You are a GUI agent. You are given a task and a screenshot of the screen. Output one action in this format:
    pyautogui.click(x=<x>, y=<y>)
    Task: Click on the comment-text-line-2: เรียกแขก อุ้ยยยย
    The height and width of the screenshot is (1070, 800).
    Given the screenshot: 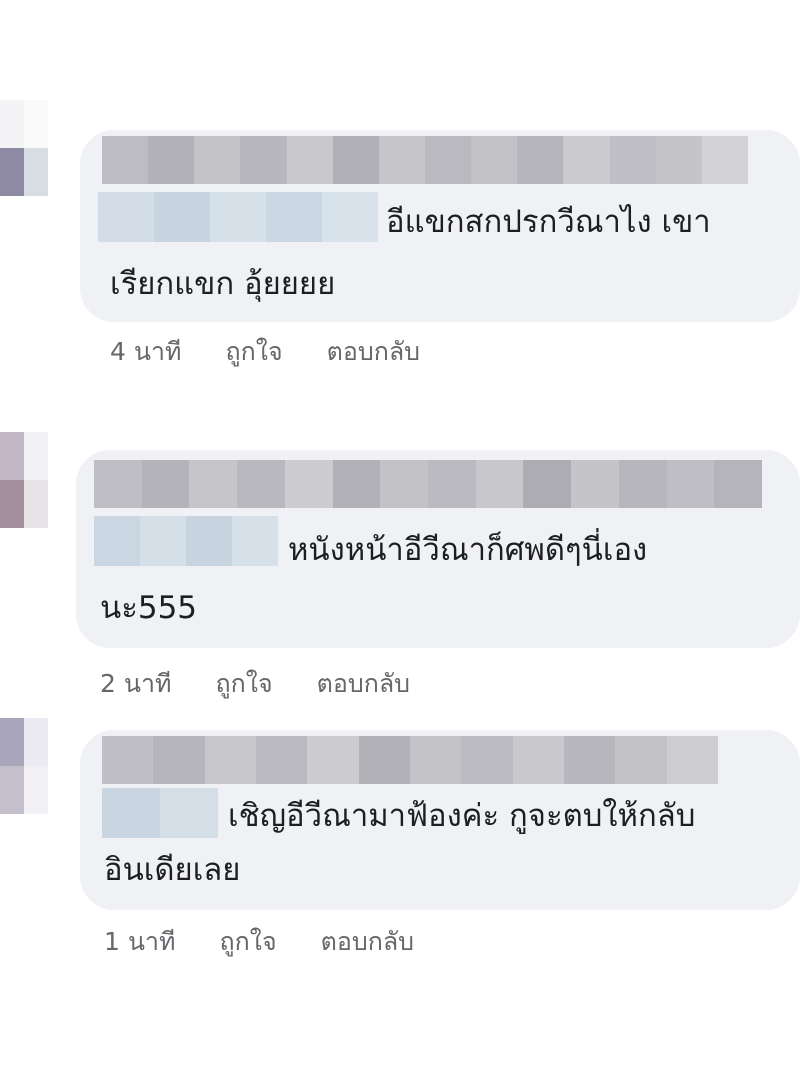 What is the action you would take?
    pyautogui.click(x=223, y=284)
    